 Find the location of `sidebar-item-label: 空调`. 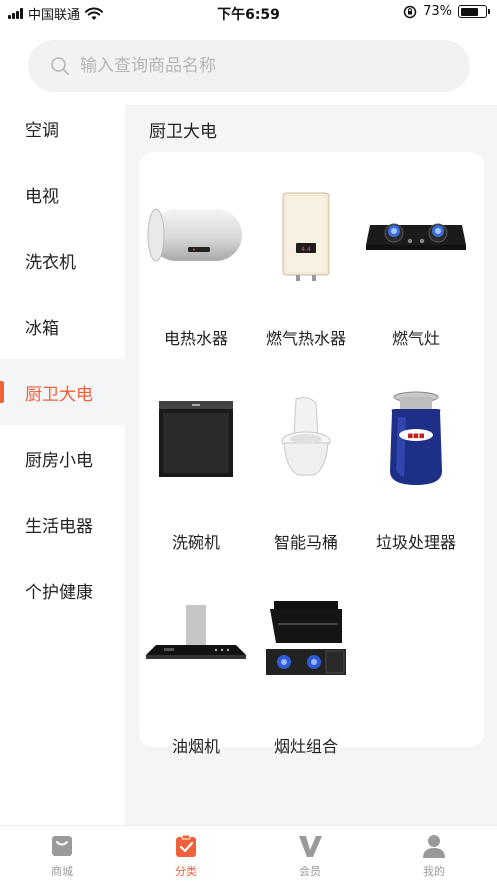

sidebar-item-label: 空调 is located at coordinates (42, 130).